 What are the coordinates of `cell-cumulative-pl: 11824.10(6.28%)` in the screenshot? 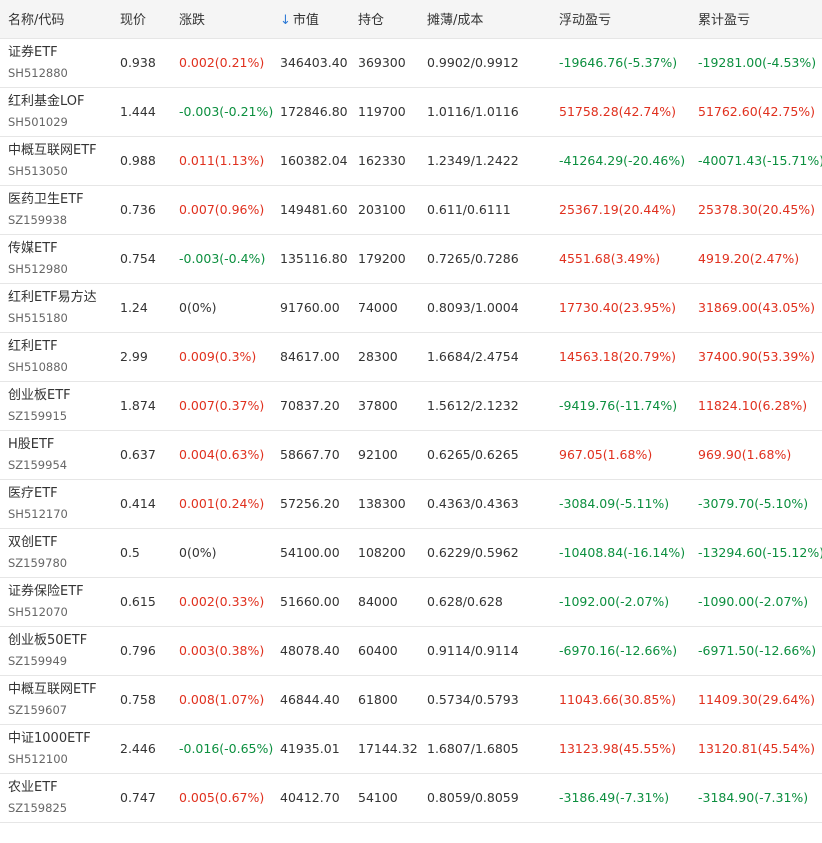 It's located at (753, 405).